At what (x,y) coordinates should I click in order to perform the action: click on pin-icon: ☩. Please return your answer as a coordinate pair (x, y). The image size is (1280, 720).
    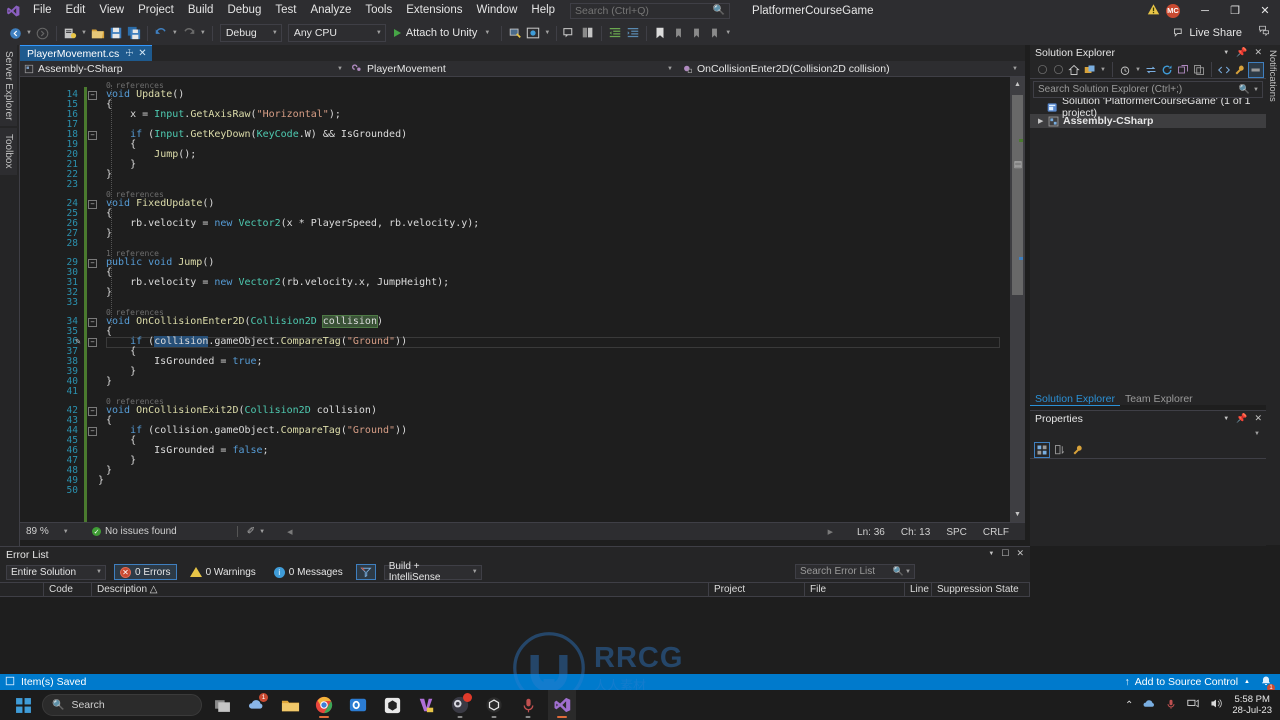
    Looking at the image, I should click on (129, 53).